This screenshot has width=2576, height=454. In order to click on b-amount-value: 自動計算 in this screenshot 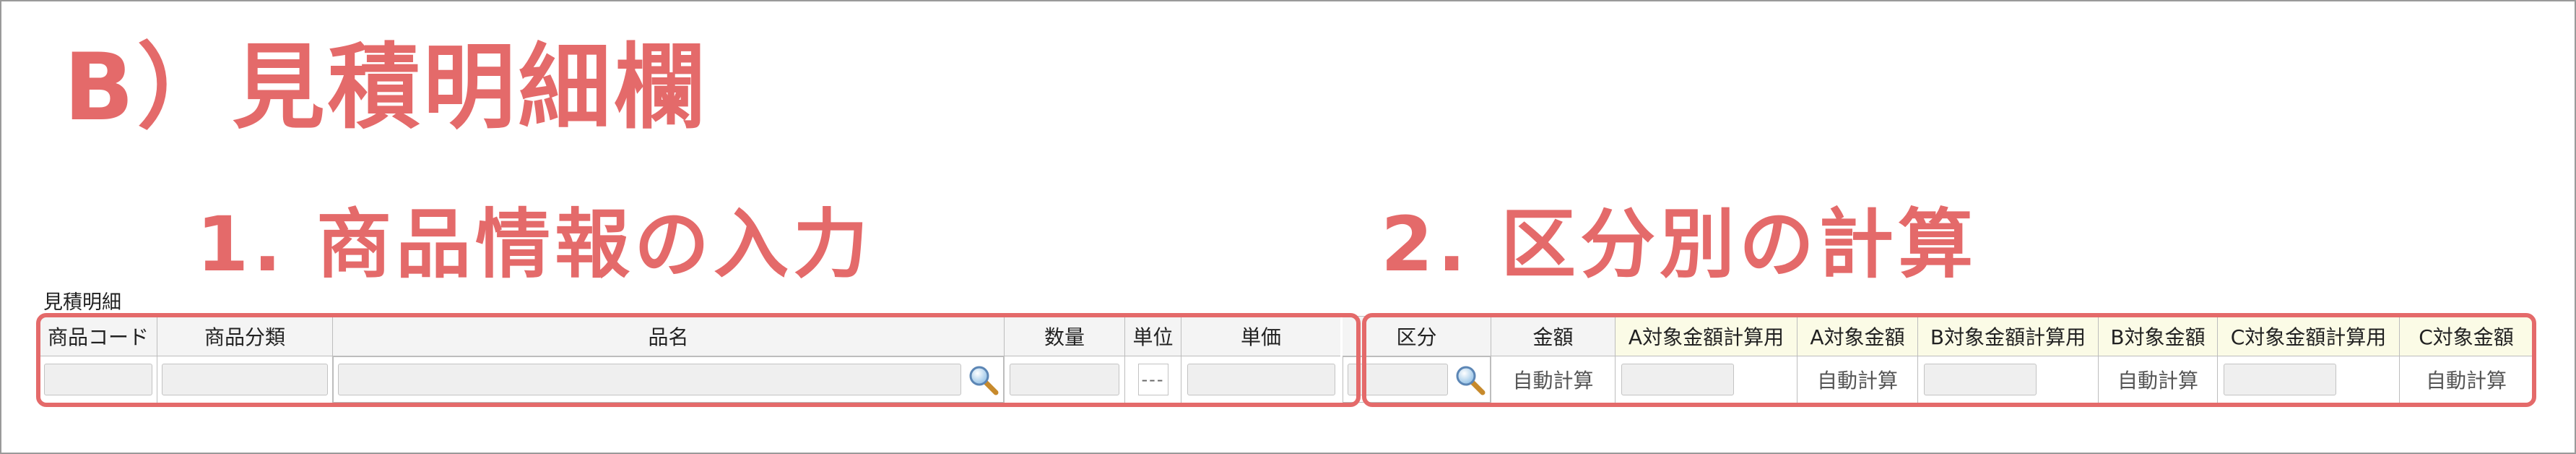, I will do `click(2157, 380)`.